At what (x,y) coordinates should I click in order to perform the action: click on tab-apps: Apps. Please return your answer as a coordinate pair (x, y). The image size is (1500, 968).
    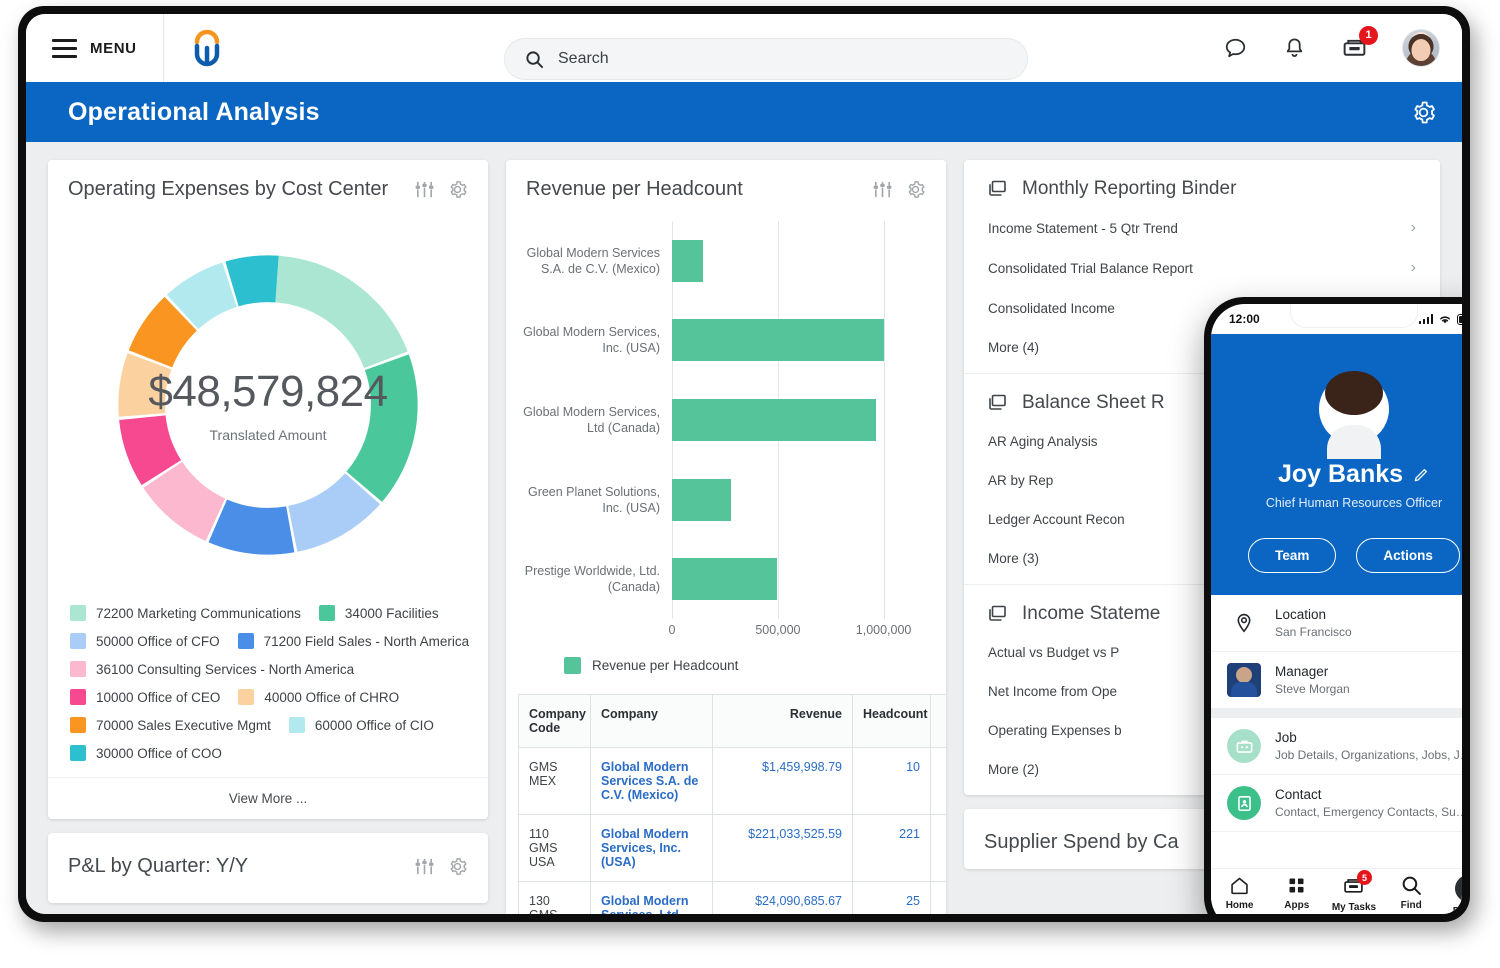
    Looking at the image, I should click on (1297, 893).